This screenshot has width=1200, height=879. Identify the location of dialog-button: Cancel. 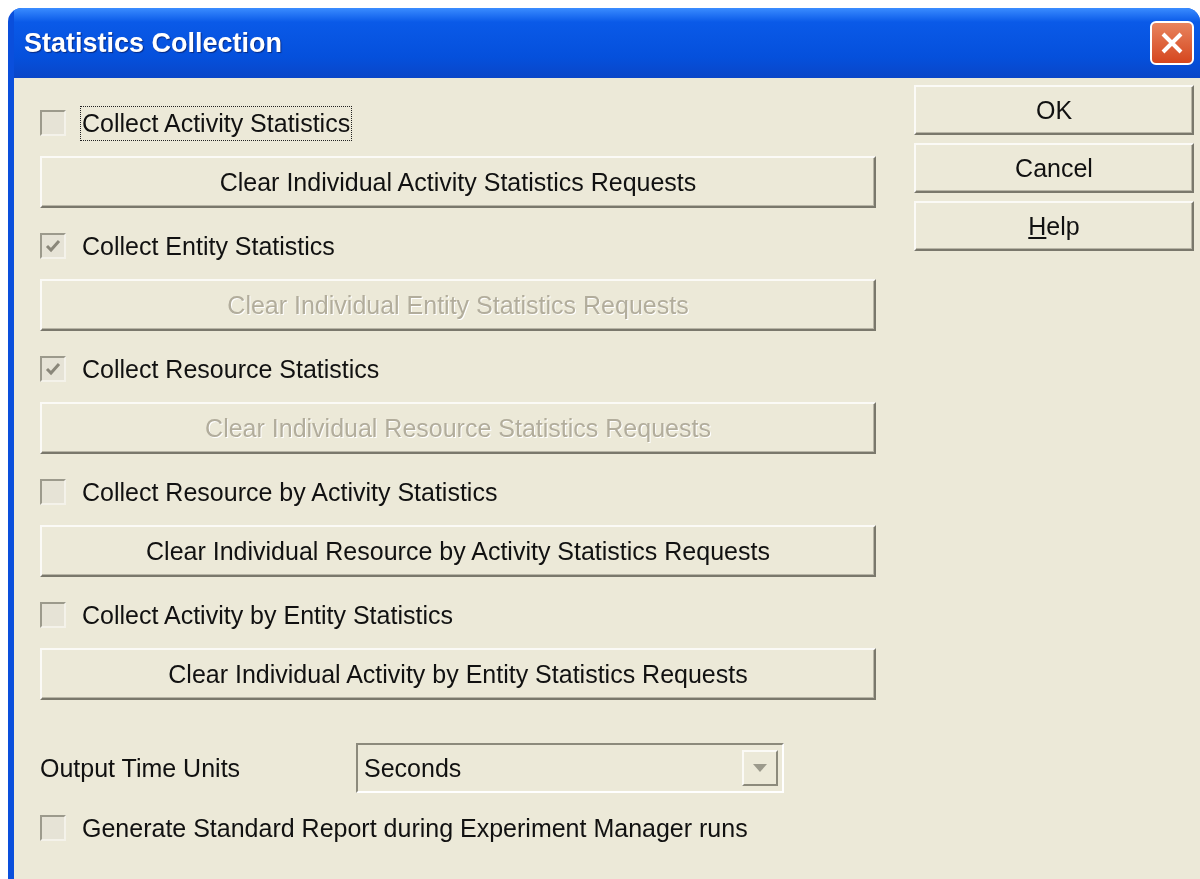
(1054, 168).